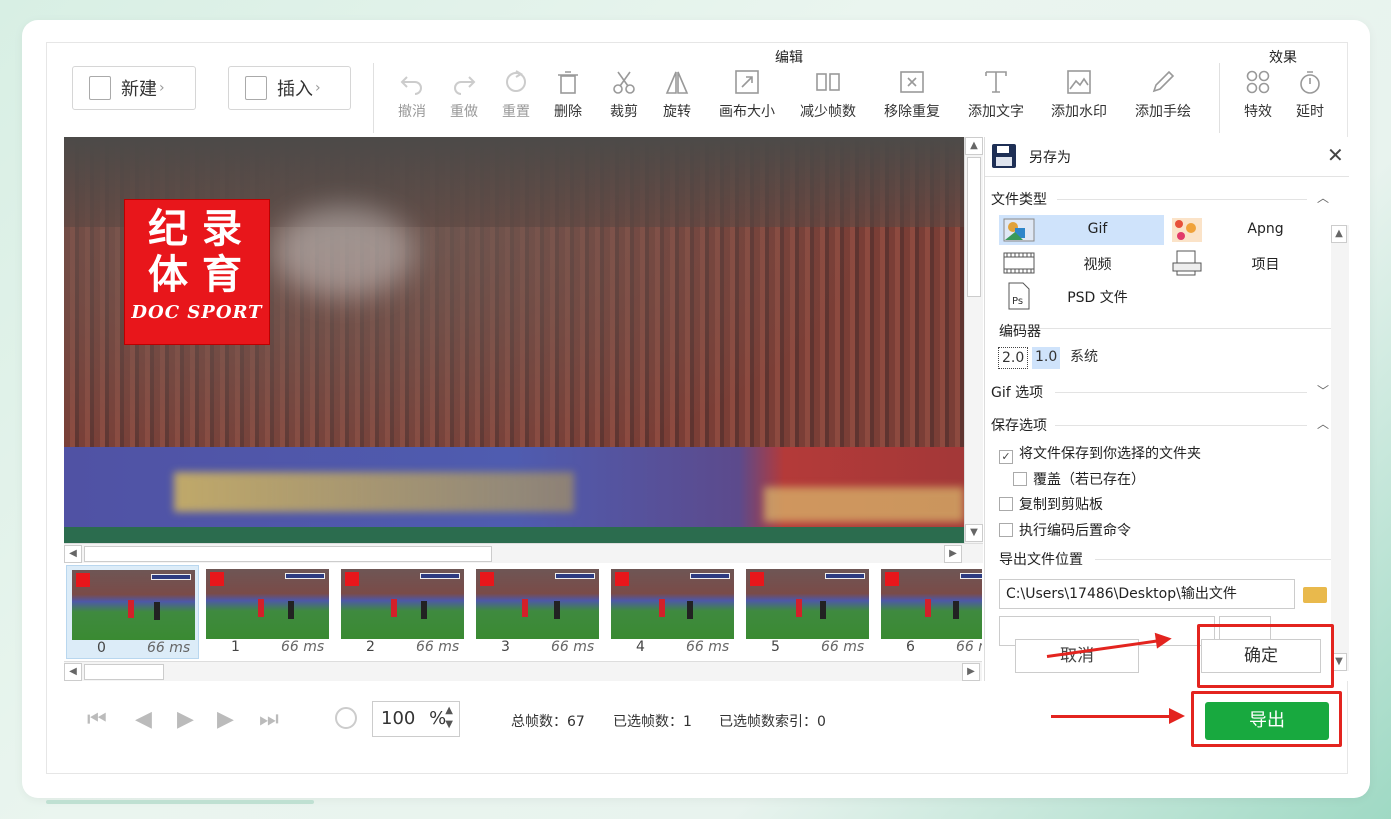 Image resolution: width=1391 pixels, height=819 pixels. I want to click on file-type-video: 视频, so click(1081, 263).